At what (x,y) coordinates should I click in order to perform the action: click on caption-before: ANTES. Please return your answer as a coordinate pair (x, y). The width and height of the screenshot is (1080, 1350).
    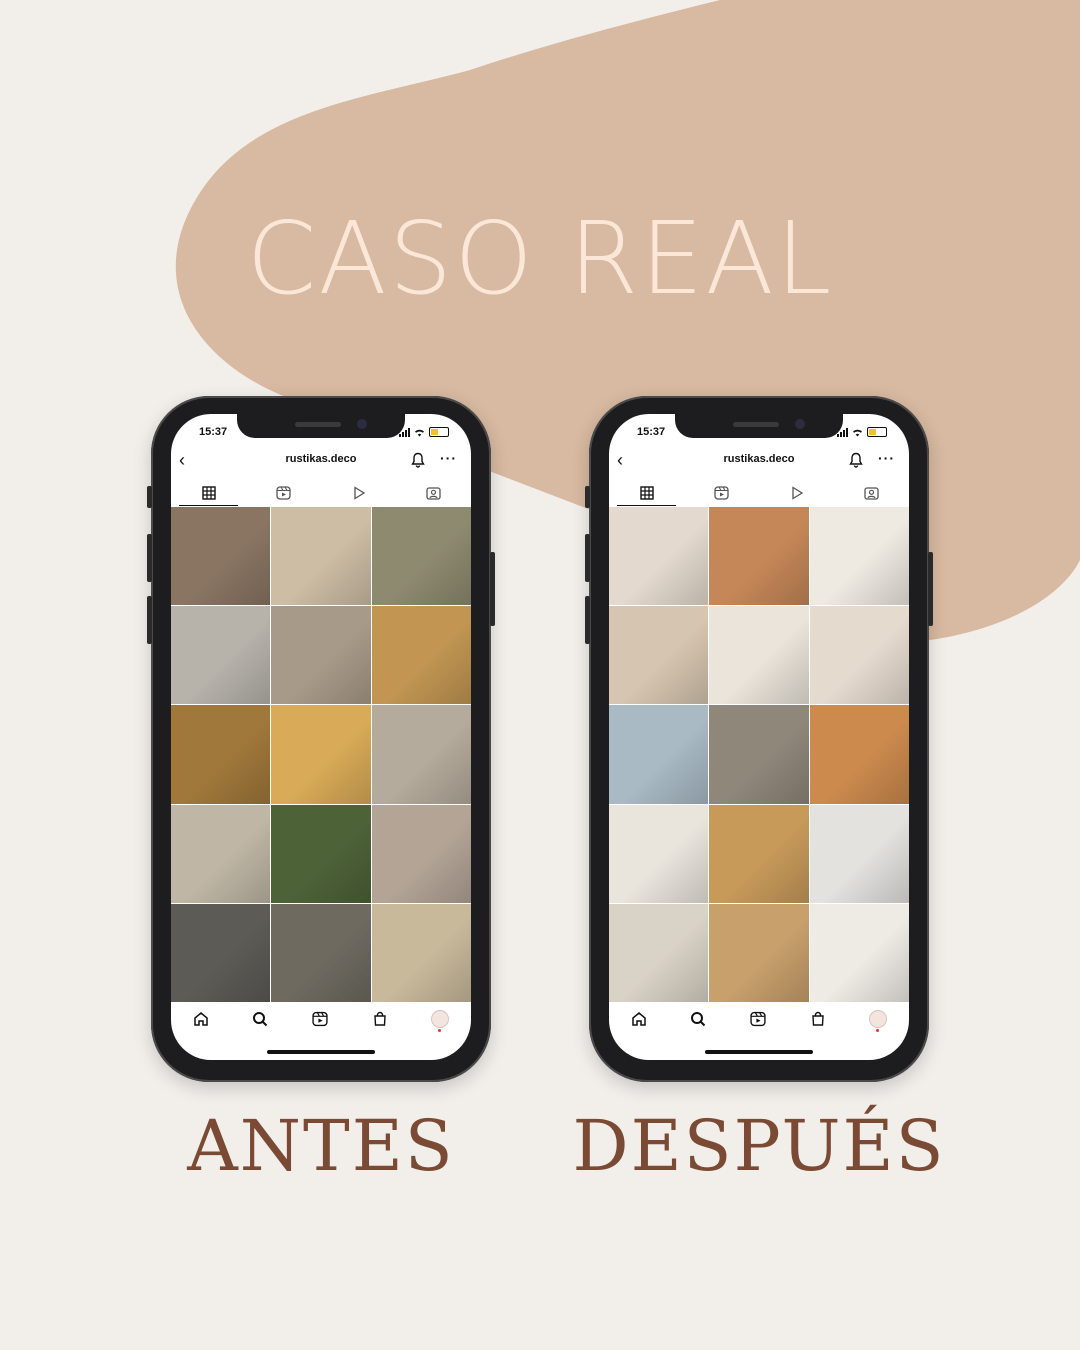
    Looking at the image, I should click on (321, 1146).